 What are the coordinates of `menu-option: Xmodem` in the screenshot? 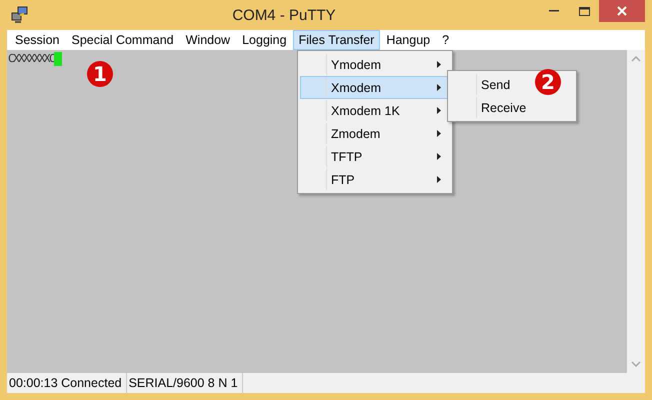 It's located at (375, 87).